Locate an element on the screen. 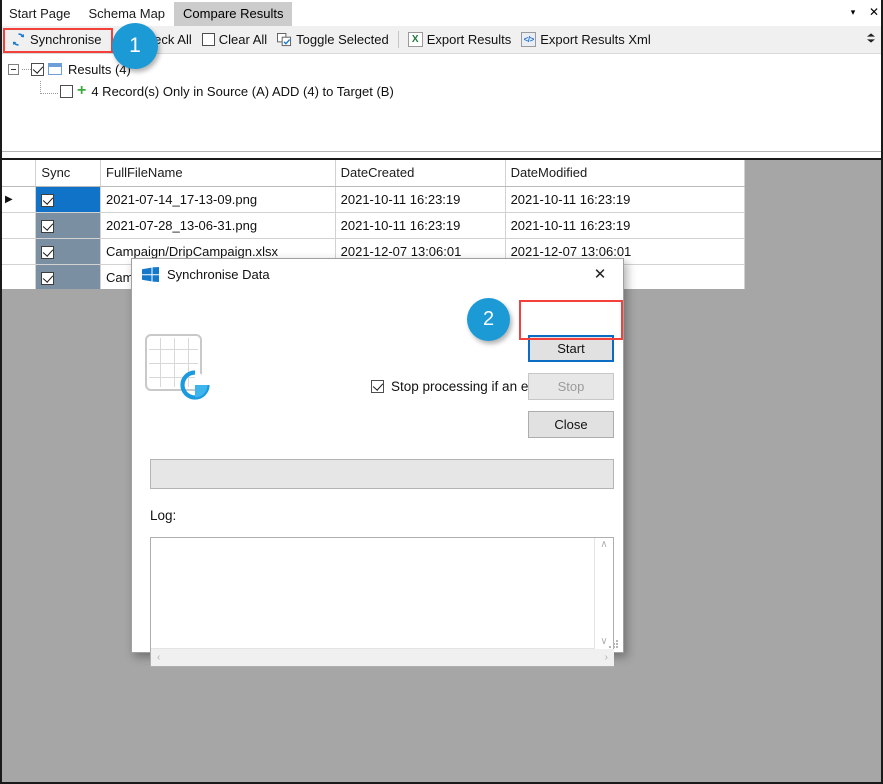 This screenshot has width=883, height=784. log-vertical-scrollbar: ∧ ∨ is located at coordinates (604, 593).